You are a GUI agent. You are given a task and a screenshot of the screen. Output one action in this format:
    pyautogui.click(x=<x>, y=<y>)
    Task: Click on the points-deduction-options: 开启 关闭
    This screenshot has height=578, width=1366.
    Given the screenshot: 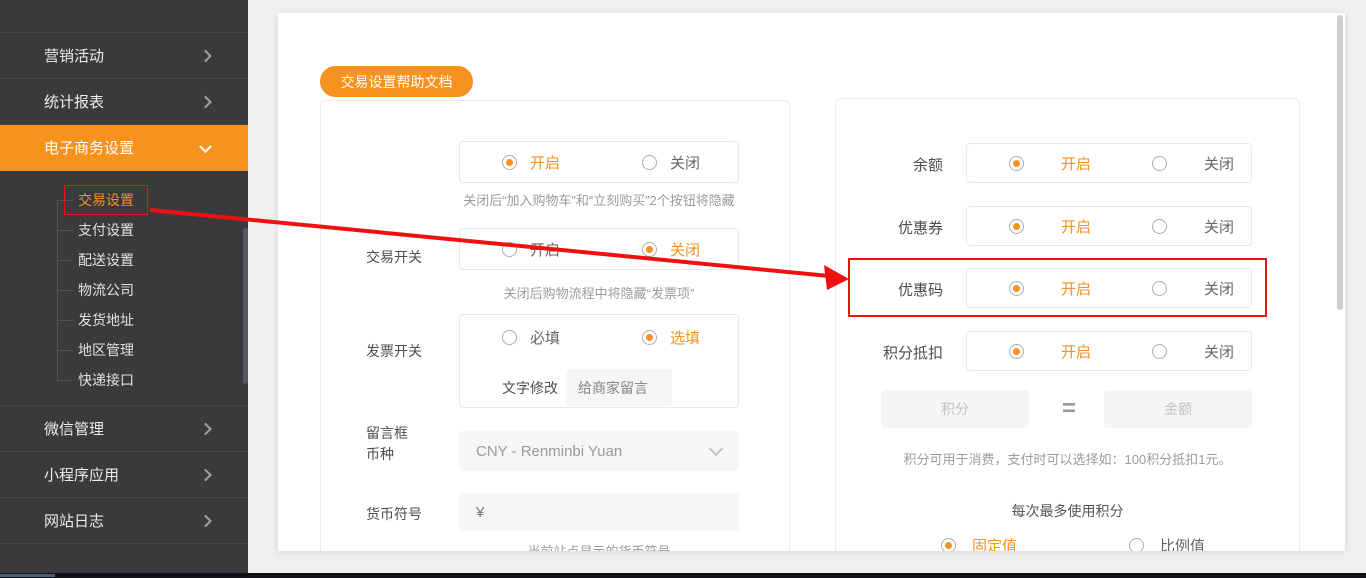 What is the action you would take?
    pyautogui.click(x=1109, y=351)
    